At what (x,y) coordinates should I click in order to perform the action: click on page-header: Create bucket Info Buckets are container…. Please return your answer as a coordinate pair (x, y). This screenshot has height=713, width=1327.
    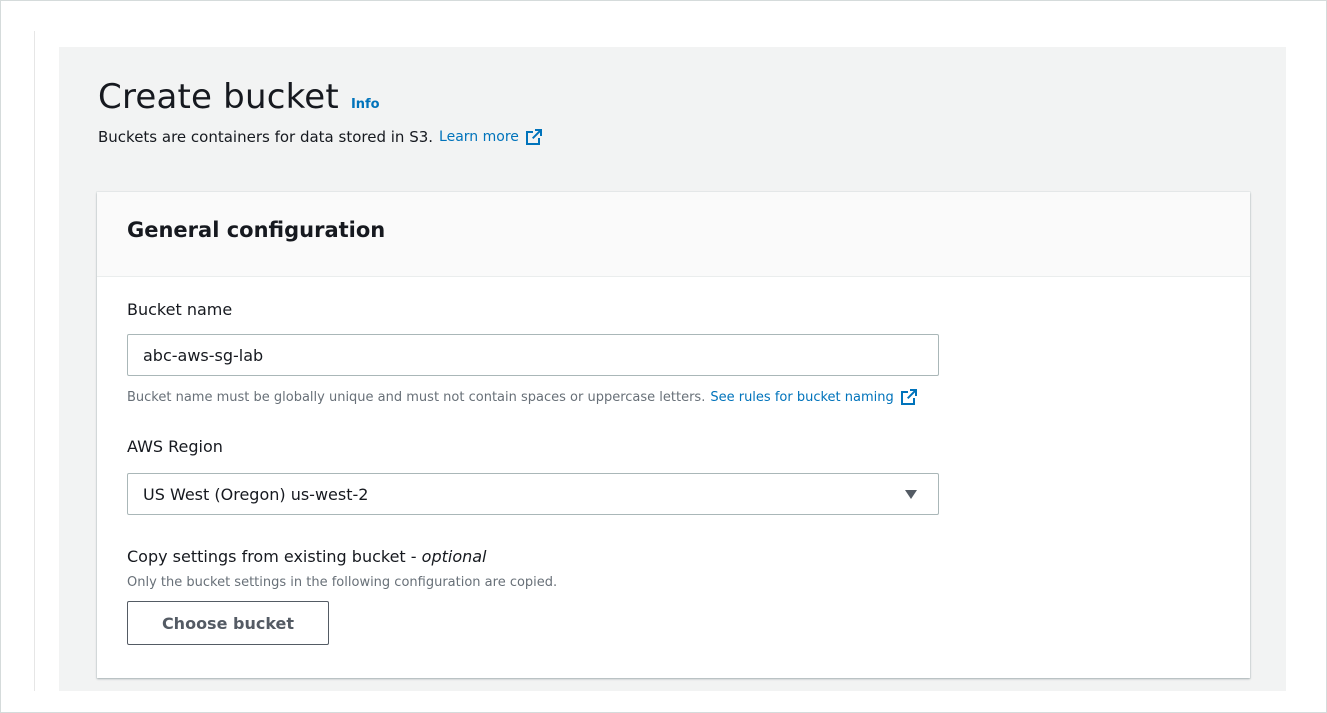
    Looking at the image, I should click on (321, 111).